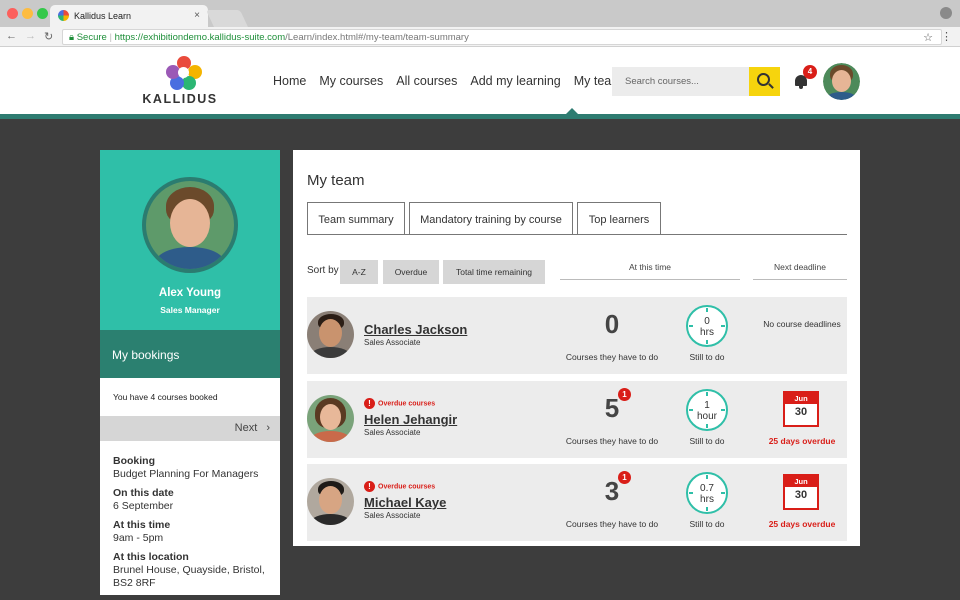 This screenshot has width=960, height=600. Describe the element at coordinates (707, 321) in the screenshot. I see `time-value: 0` at that location.